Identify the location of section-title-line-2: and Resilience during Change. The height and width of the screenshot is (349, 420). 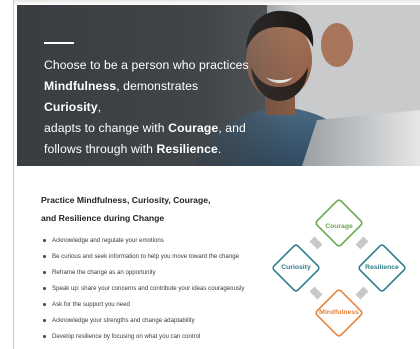
(103, 218).